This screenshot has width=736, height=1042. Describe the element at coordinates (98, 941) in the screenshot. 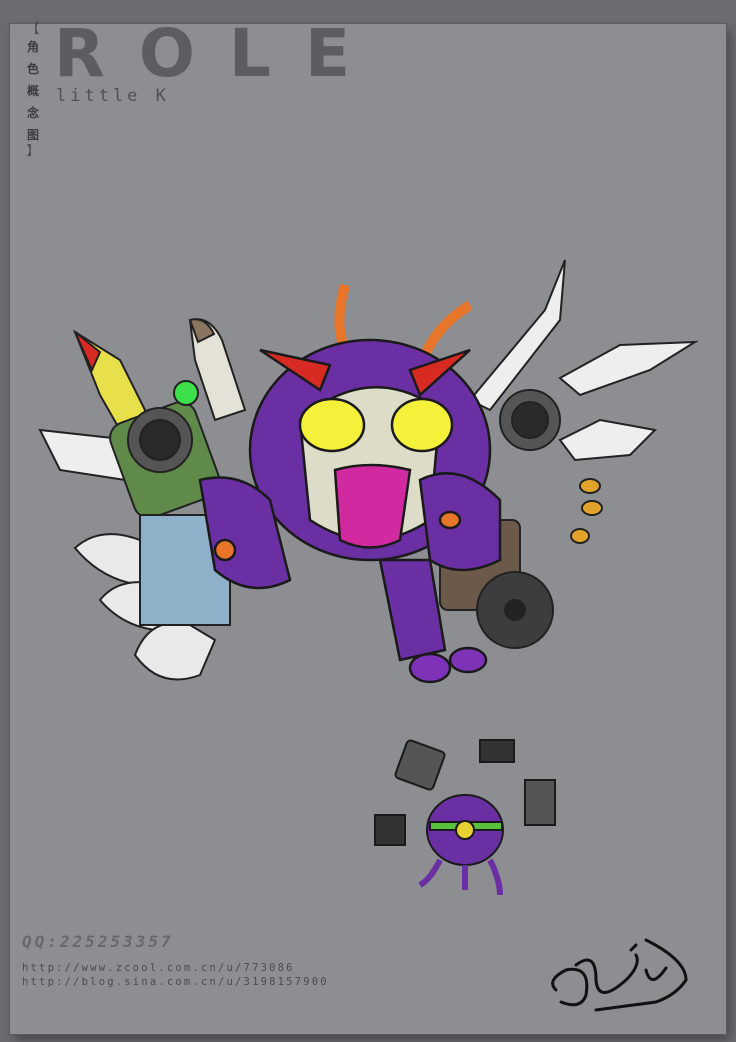

I see `qq-contact: QQ:225253357` at that location.